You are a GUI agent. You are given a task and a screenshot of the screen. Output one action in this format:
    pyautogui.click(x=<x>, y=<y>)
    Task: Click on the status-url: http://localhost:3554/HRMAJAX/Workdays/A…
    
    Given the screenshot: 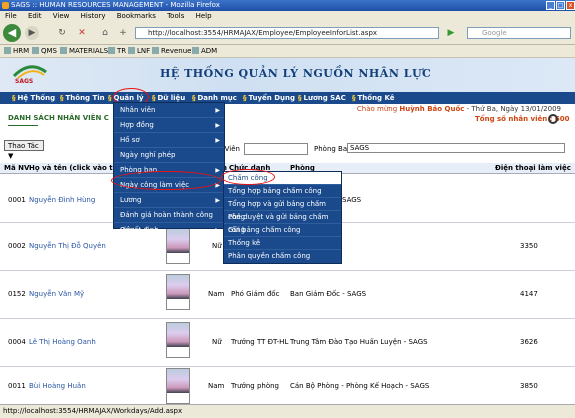 What is the action you would take?
    pyautogui.click(x=93, y=411)
    